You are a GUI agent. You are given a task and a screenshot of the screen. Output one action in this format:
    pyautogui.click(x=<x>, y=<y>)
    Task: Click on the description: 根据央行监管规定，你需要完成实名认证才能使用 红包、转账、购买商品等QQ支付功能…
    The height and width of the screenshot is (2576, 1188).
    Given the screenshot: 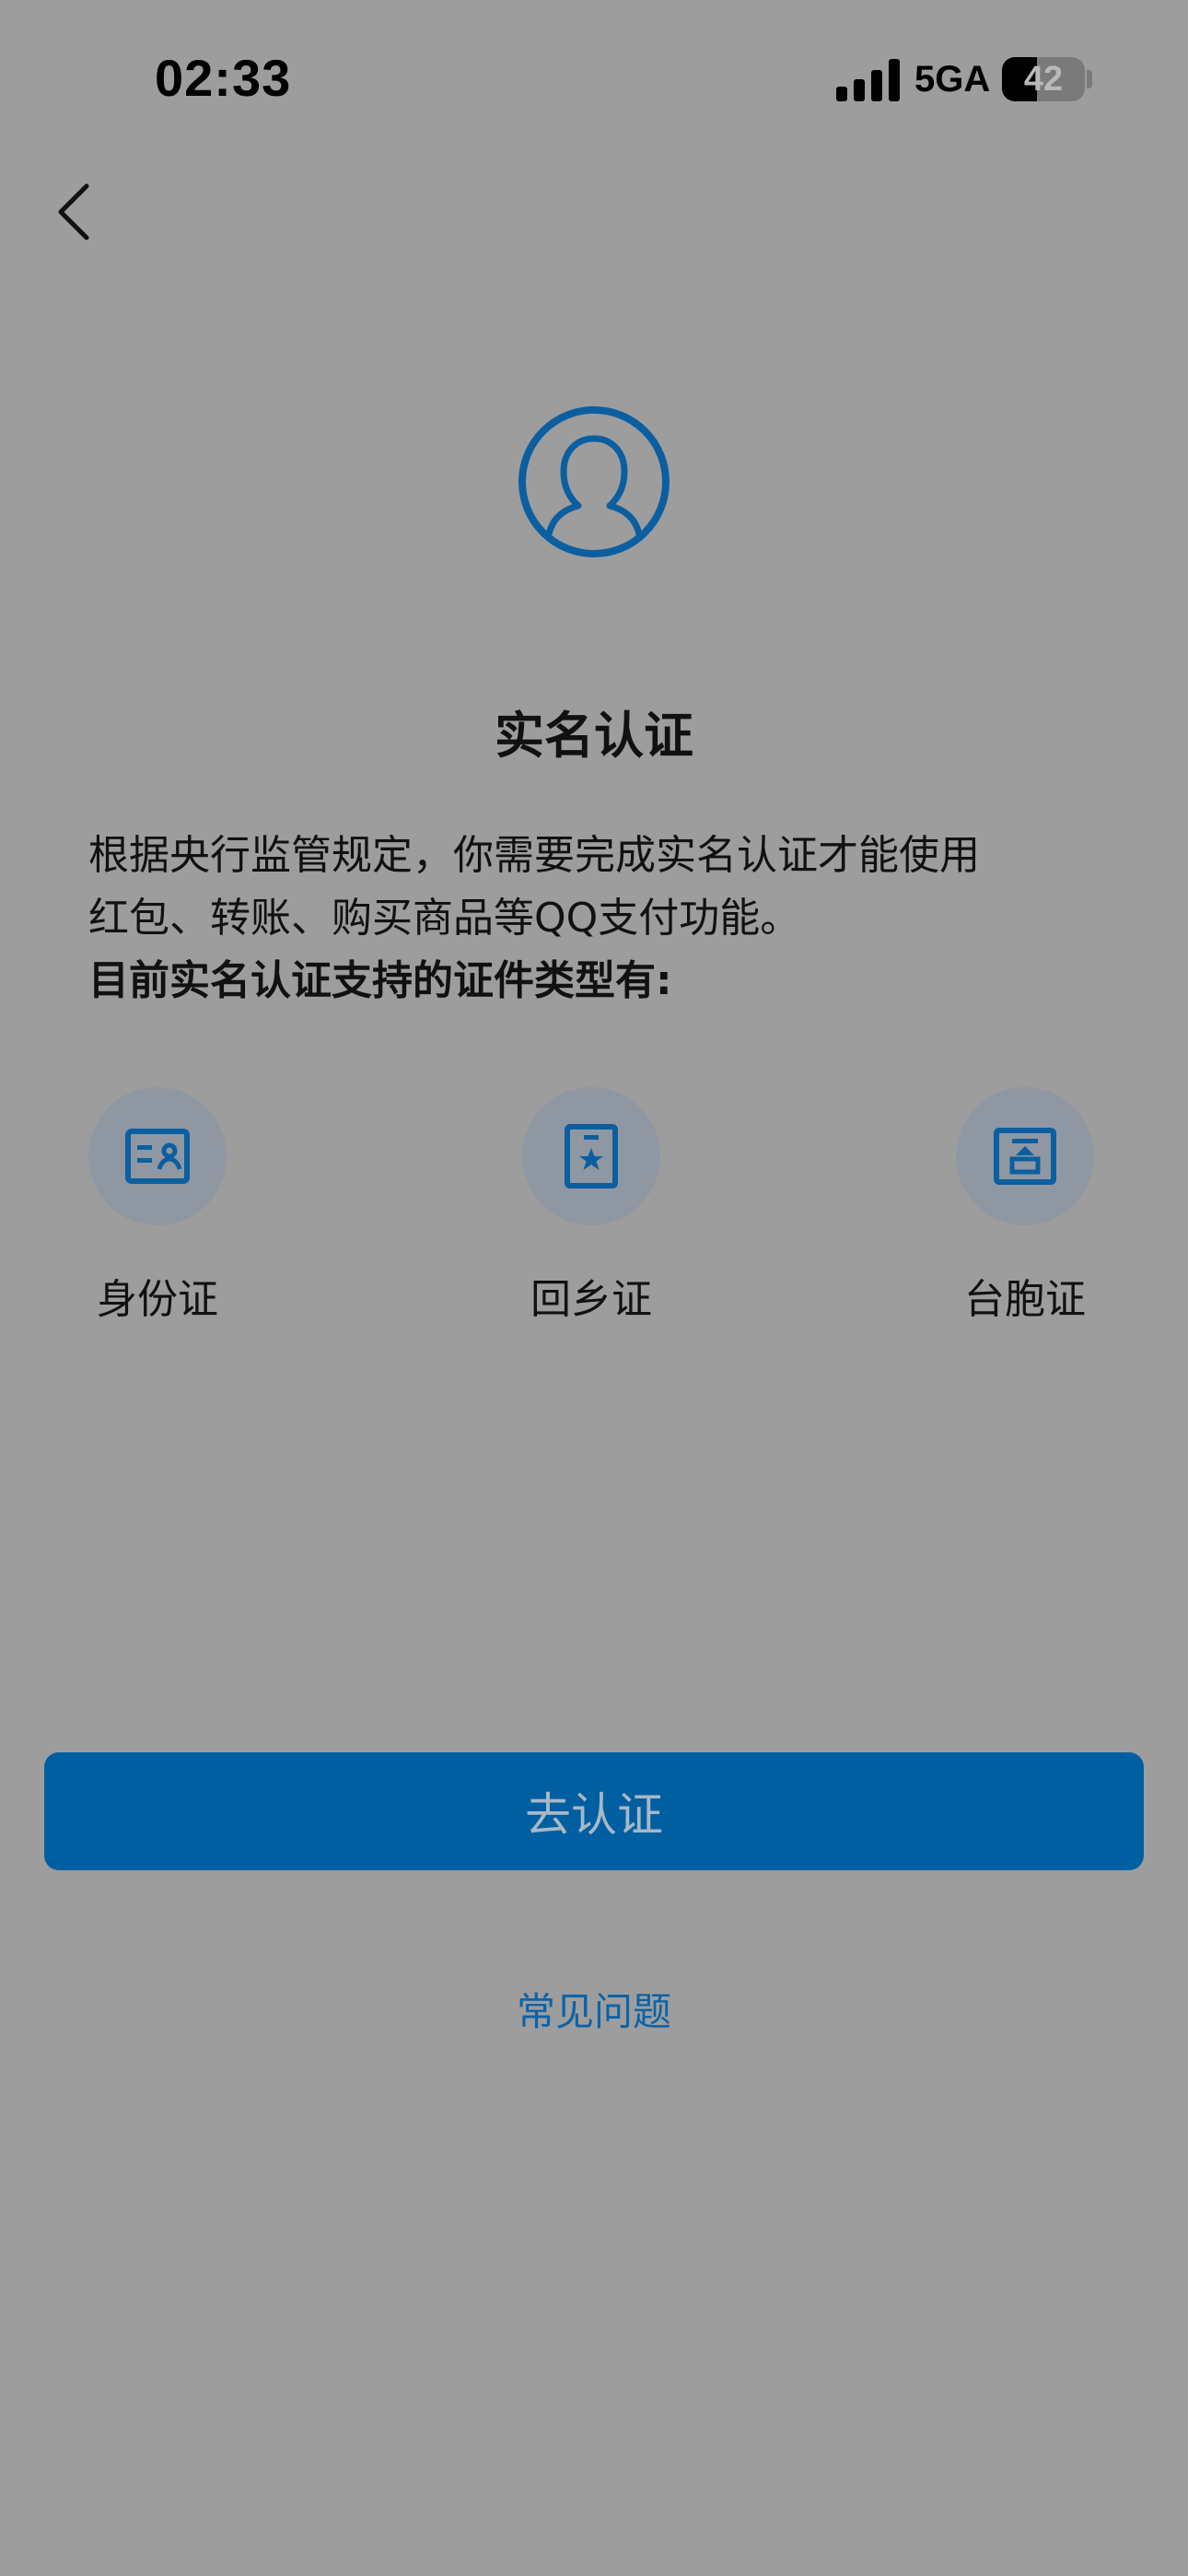 What is the action you would take?
    pyautogui.click(x=599, y=919)
    